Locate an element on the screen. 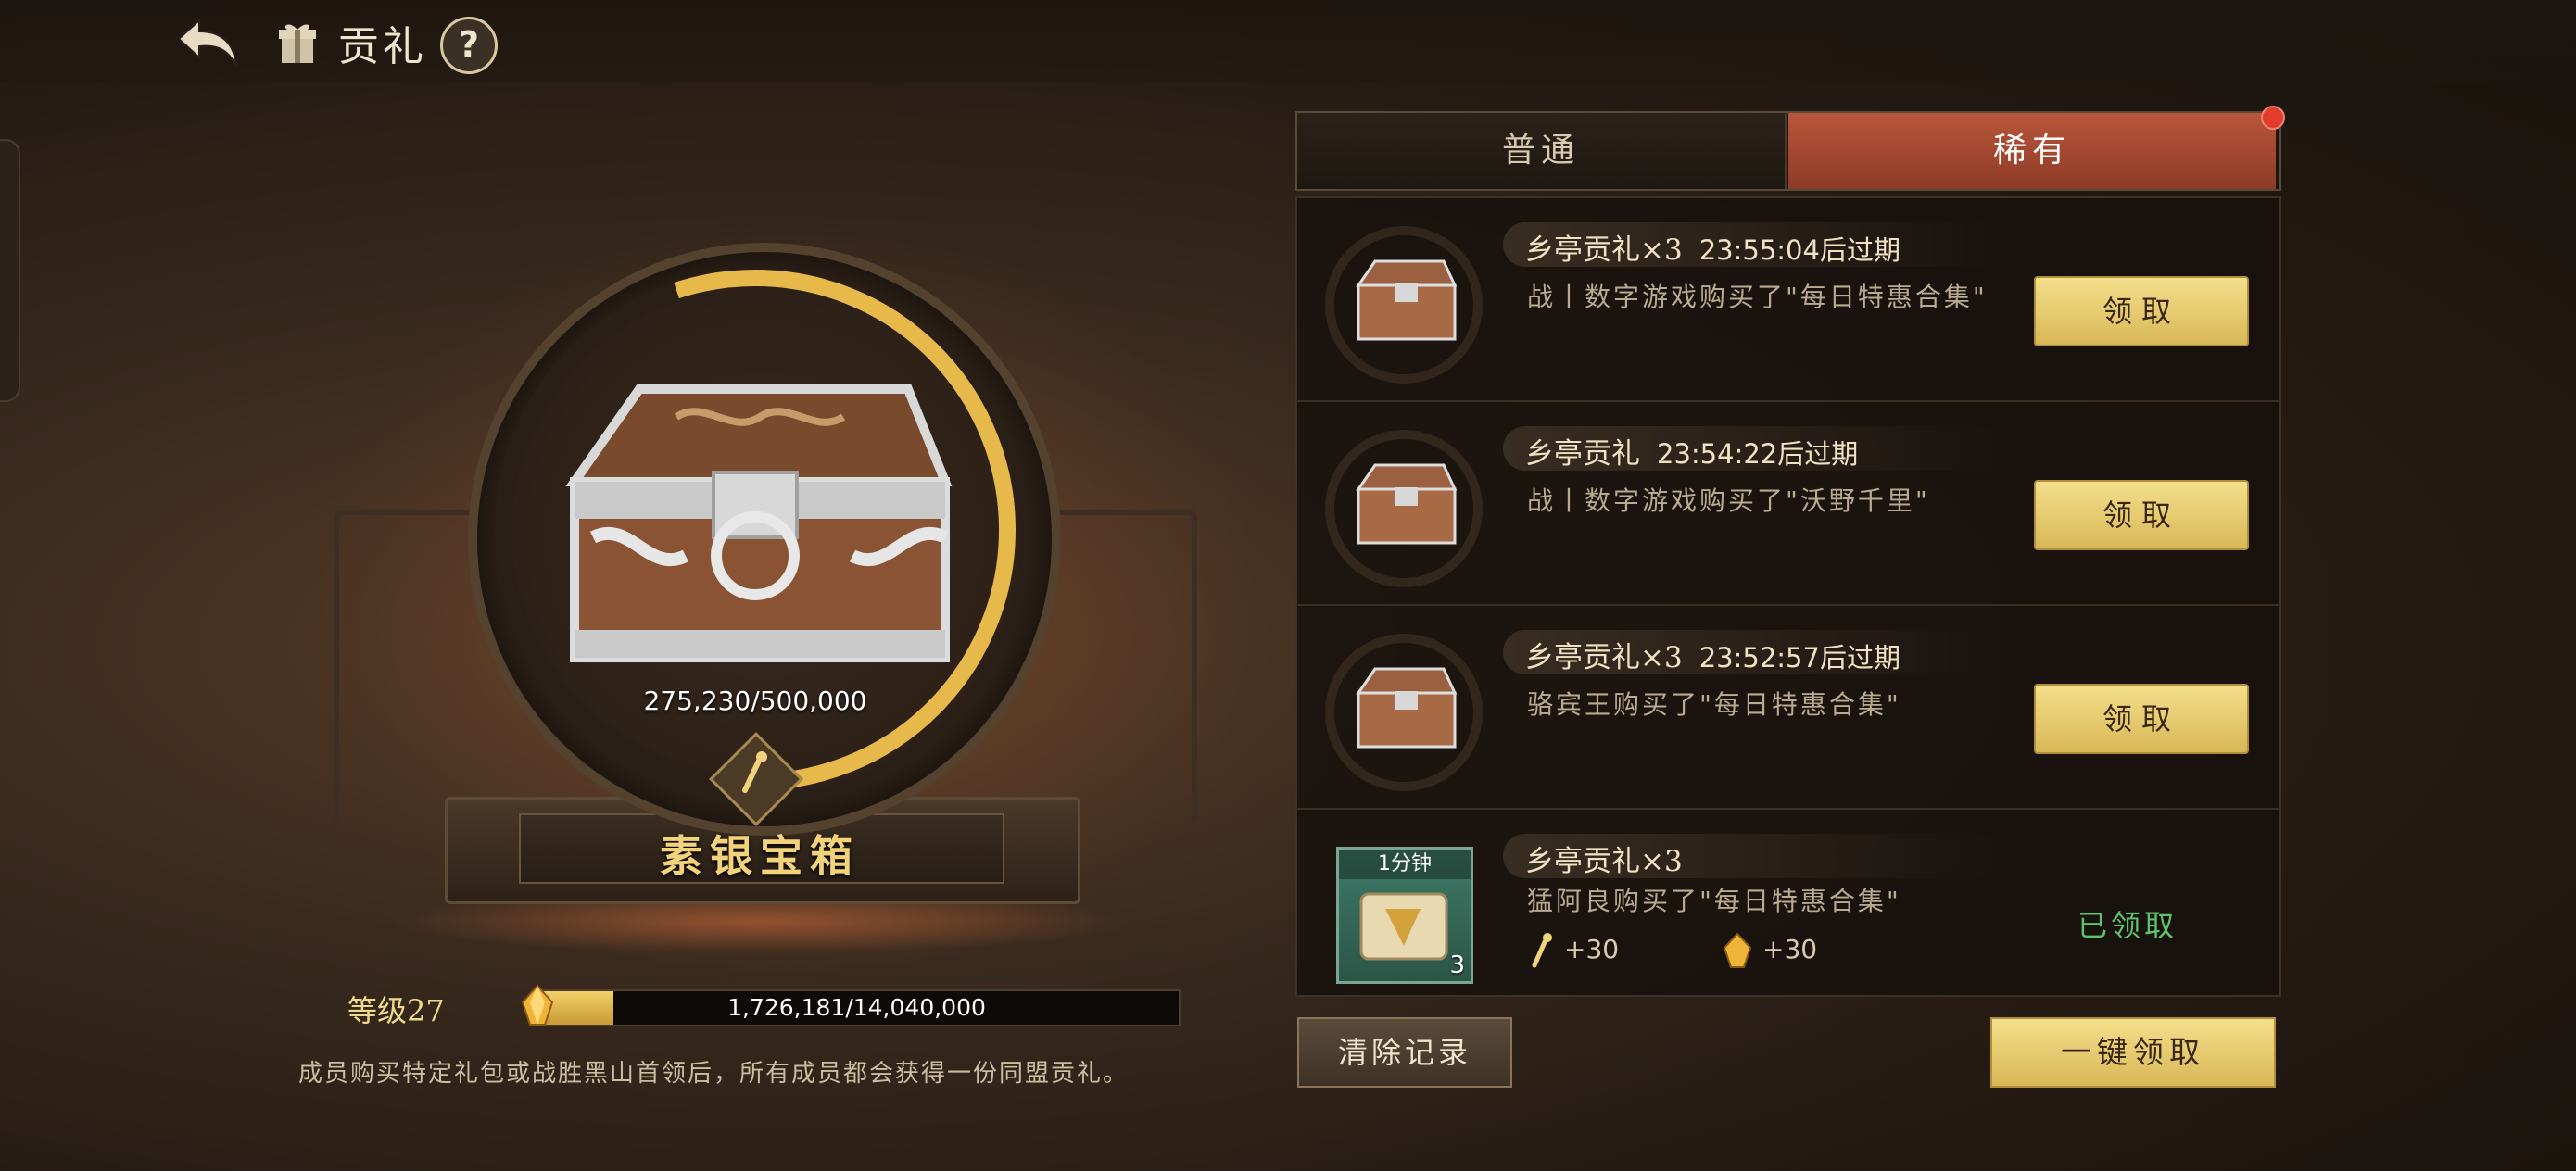 This screenshot has height=1171, width=2576. row-description: 战丨数字游戏购买了"每日特惠合集" is located at coordinates (1757, 297).